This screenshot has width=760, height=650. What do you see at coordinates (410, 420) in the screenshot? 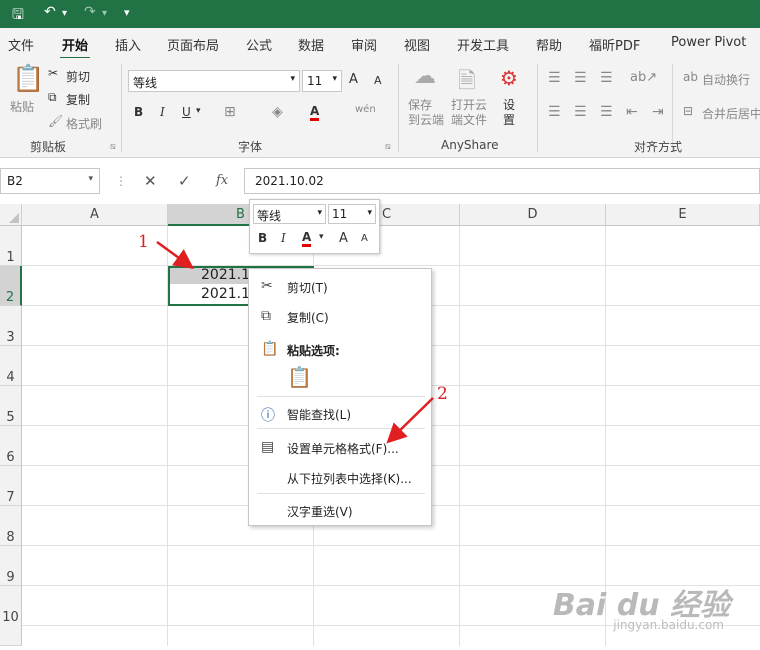
I see `arrow-to-format-cells` at bounding box center [410, 420].